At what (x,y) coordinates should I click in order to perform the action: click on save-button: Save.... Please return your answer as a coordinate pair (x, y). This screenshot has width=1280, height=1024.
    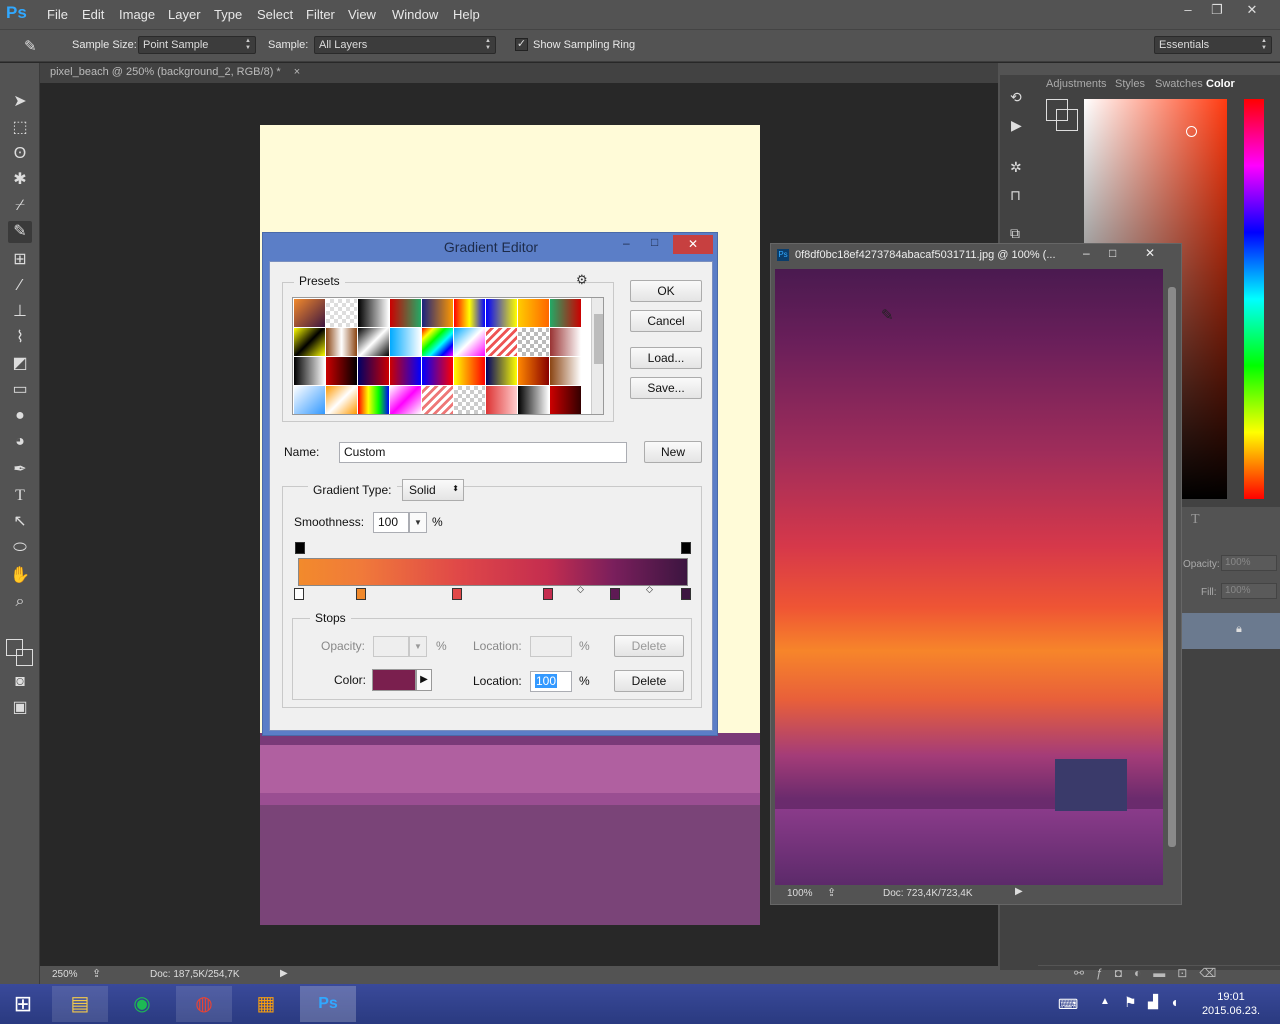
    Looking at the image, I should click on (666, 388).